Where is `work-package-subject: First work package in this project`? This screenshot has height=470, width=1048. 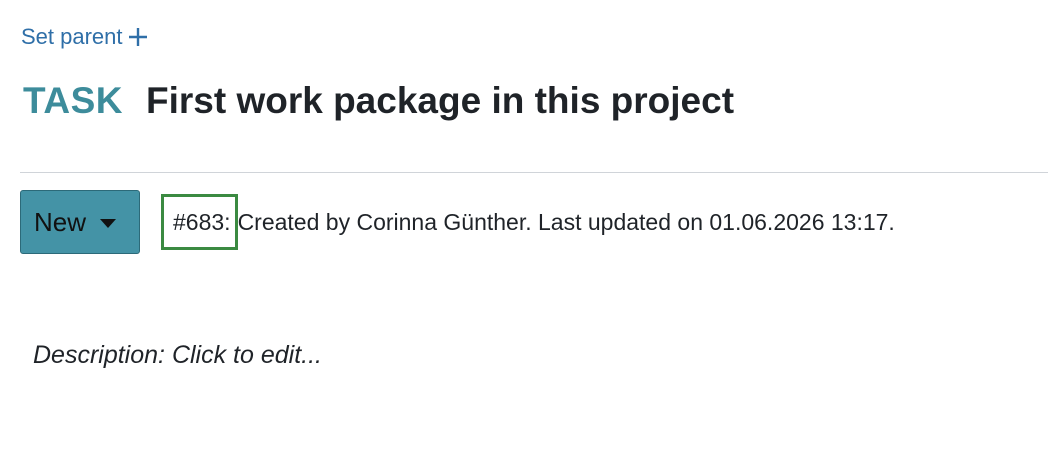
work-package-subject: First work package in this project is located at coordinates (440, 101).